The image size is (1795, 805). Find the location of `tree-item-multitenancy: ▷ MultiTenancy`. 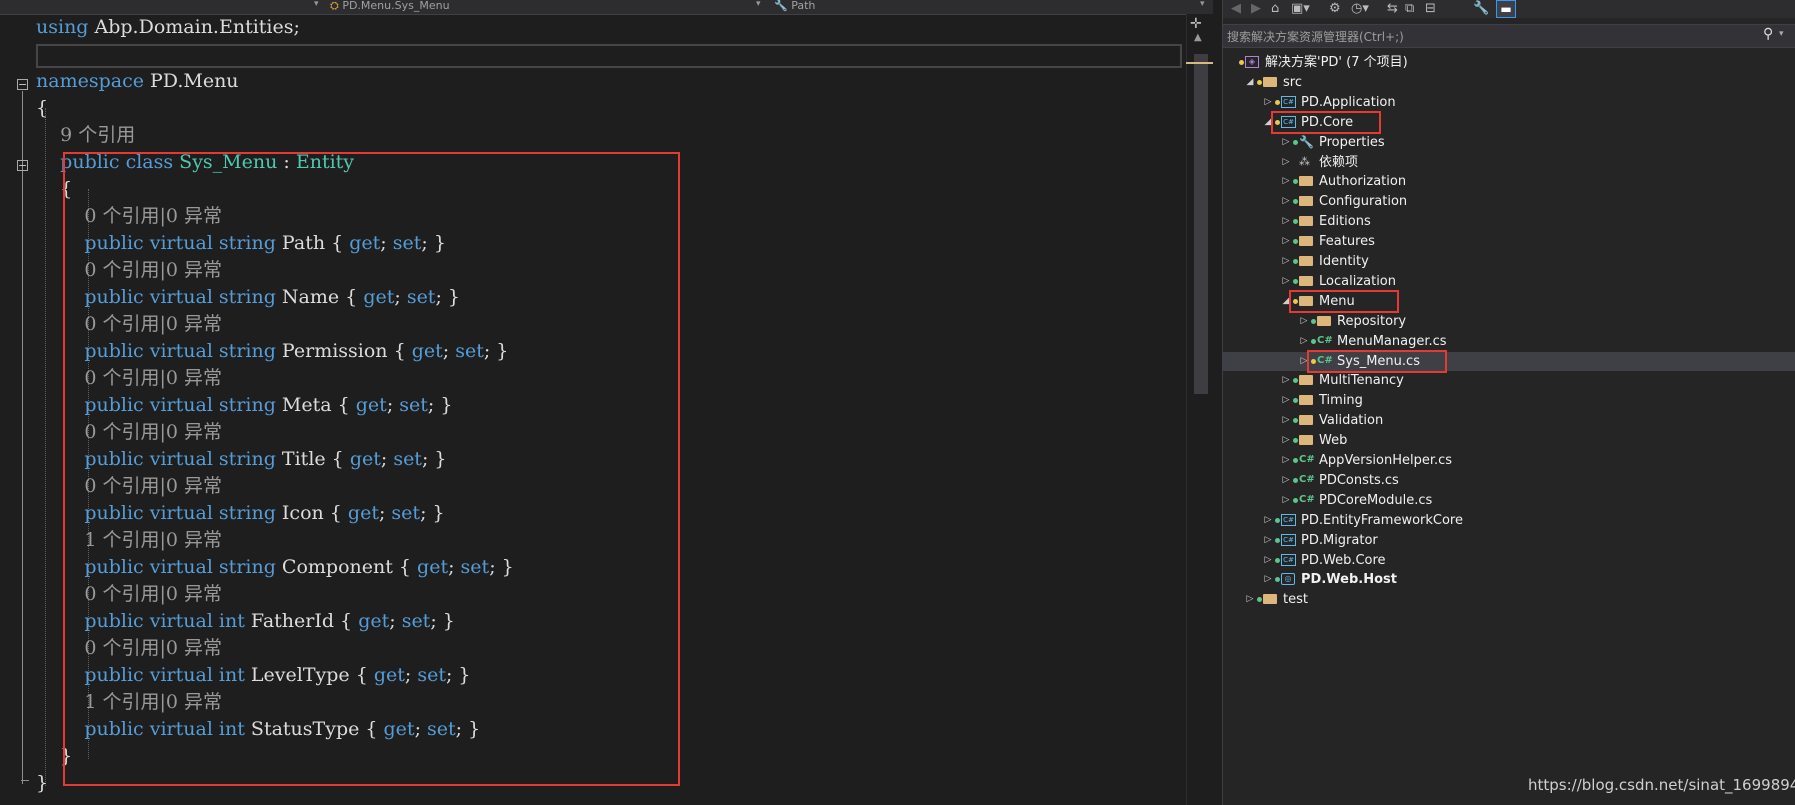

tree-item-multitenancy: ▷ MultiTenancy is located at coordinates (1509, 380).